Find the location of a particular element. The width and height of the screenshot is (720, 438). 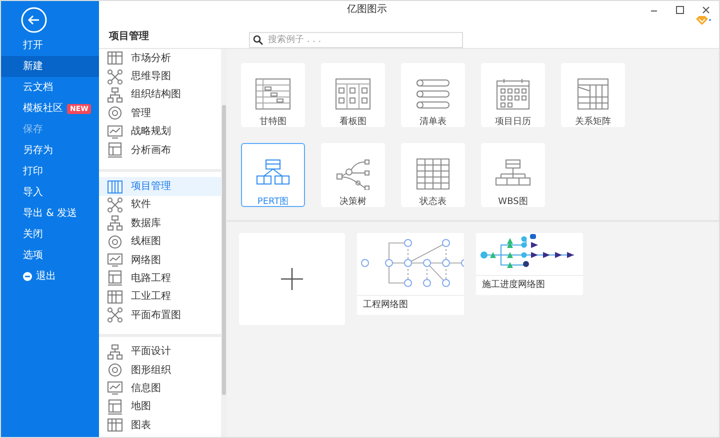

sidebar-item: 关闭 is located at coordinates (50, 234).